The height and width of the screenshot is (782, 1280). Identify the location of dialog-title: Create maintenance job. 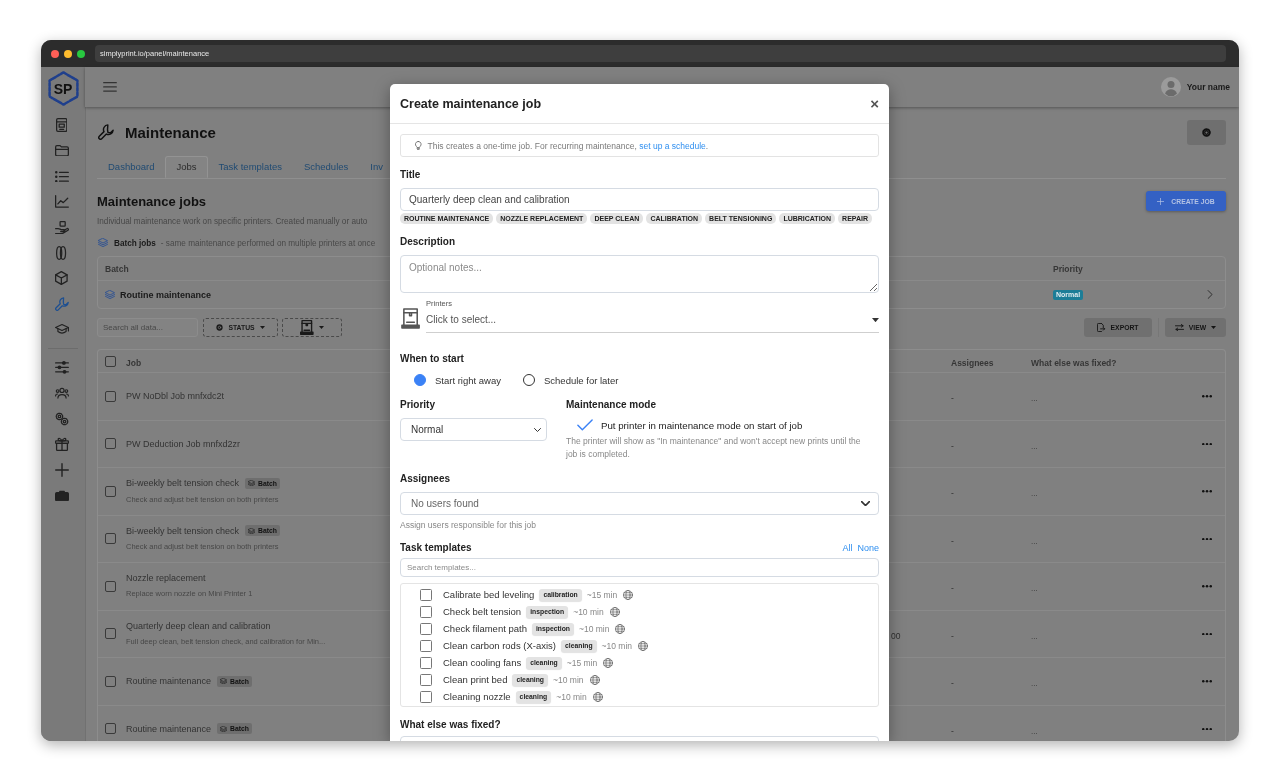
(470, 103).